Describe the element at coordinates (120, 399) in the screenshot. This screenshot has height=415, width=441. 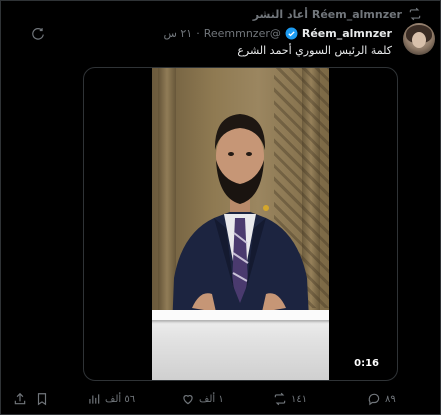
I see `views-count: ٥٦ ألف` at that location.